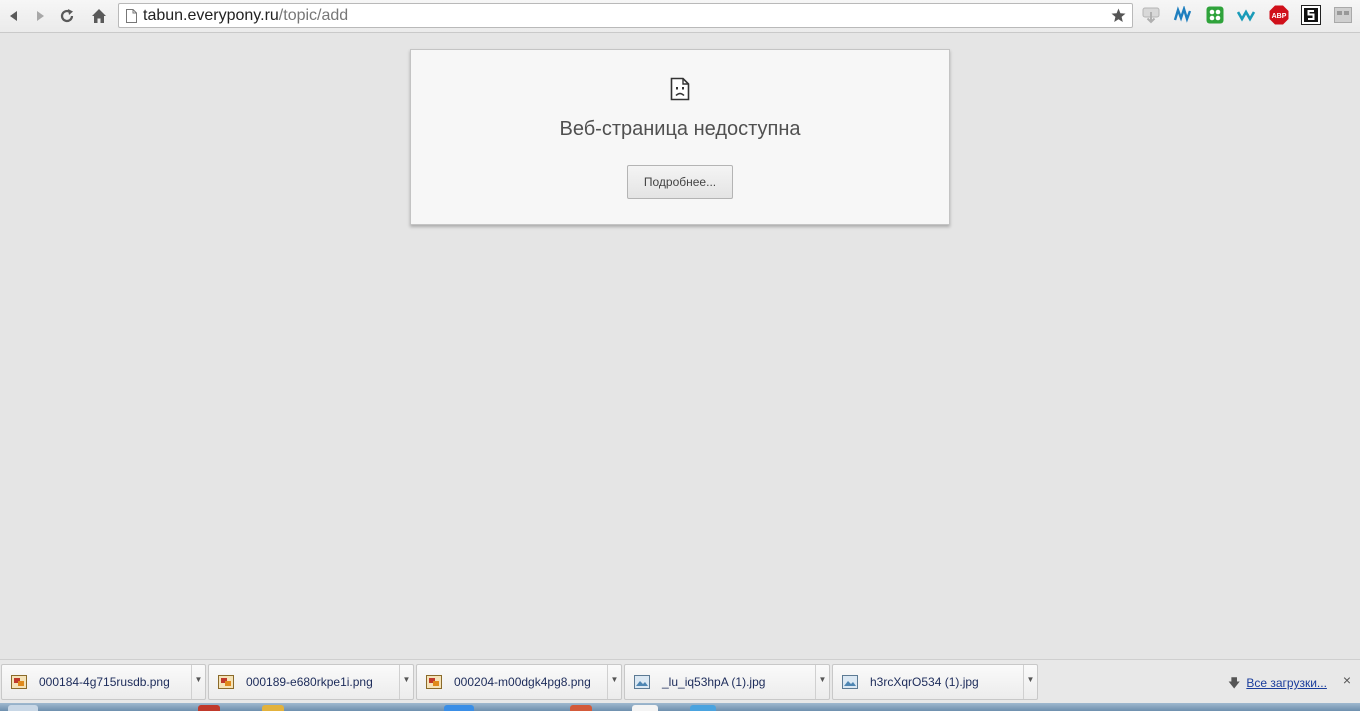 The width and height of the screenshot is (1360, 711). I want to click on url-domain: tabun.everypony.ru, so click(211, 15).